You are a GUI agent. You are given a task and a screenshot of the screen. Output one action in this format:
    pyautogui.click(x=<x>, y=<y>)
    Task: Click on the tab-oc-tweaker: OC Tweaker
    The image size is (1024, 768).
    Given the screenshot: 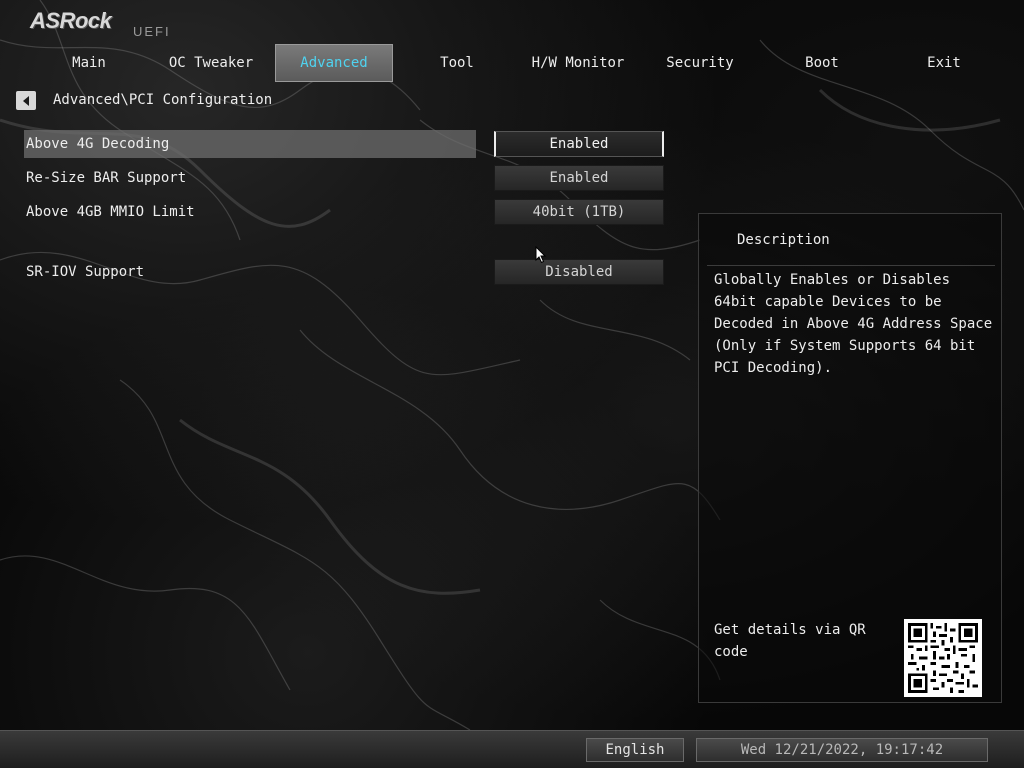 What is the action you would take?
    pyautogui.click(x=211, y=63)
    